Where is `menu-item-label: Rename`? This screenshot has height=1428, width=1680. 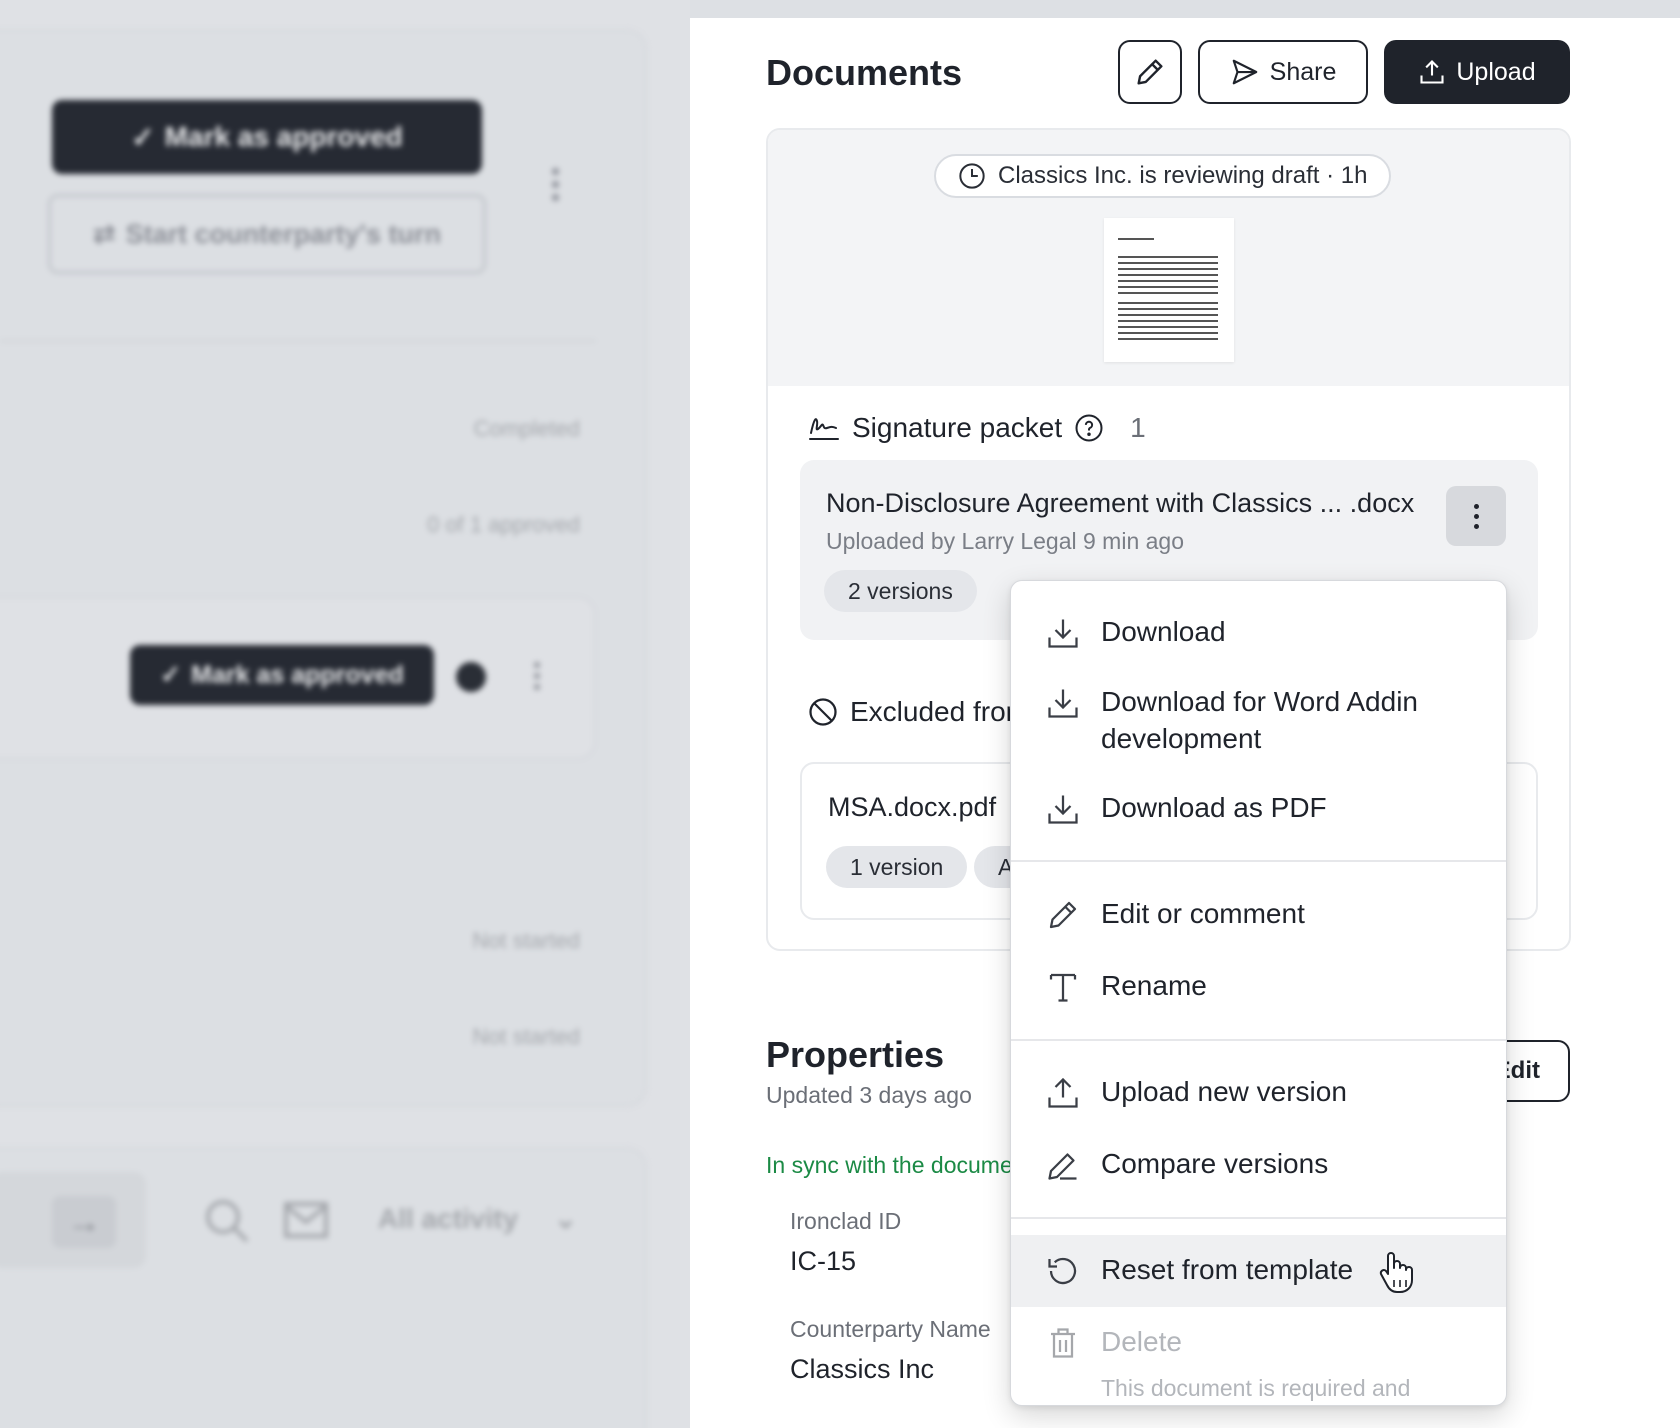 menu-item-label: Rename is located at coordinates (1154, 985).